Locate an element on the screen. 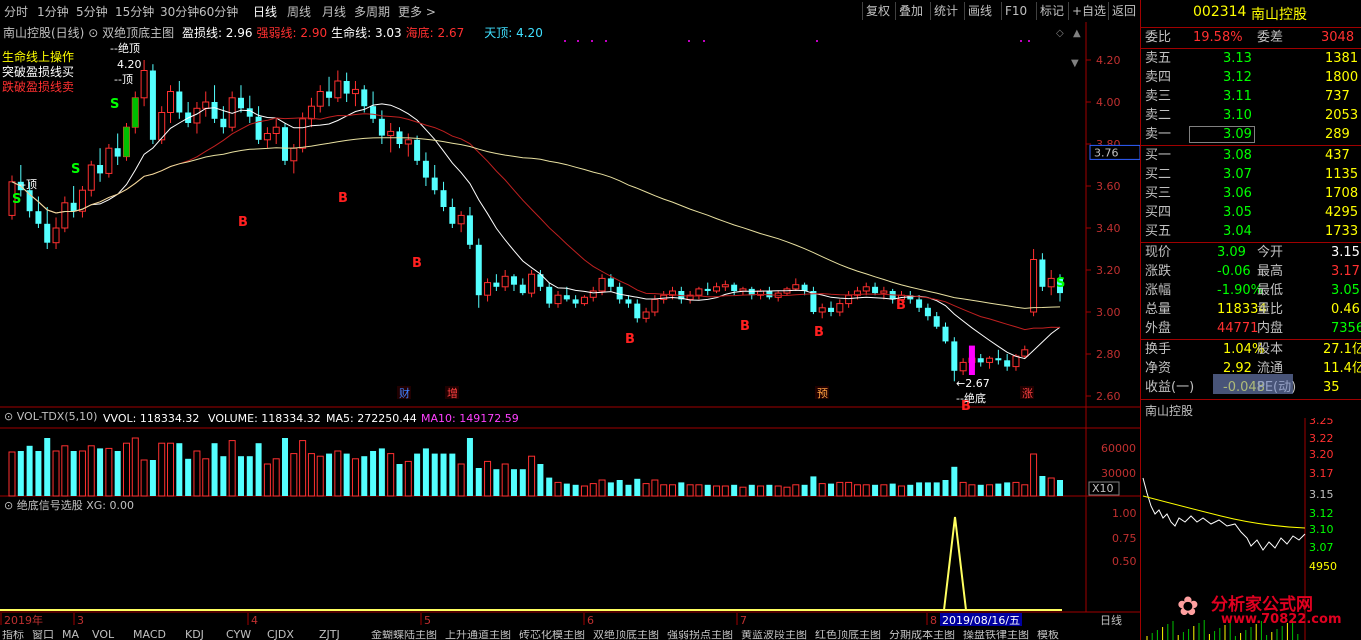 The image size is (1361, 640). period-tab-6: 日线 is located at coordinates (265, 11).